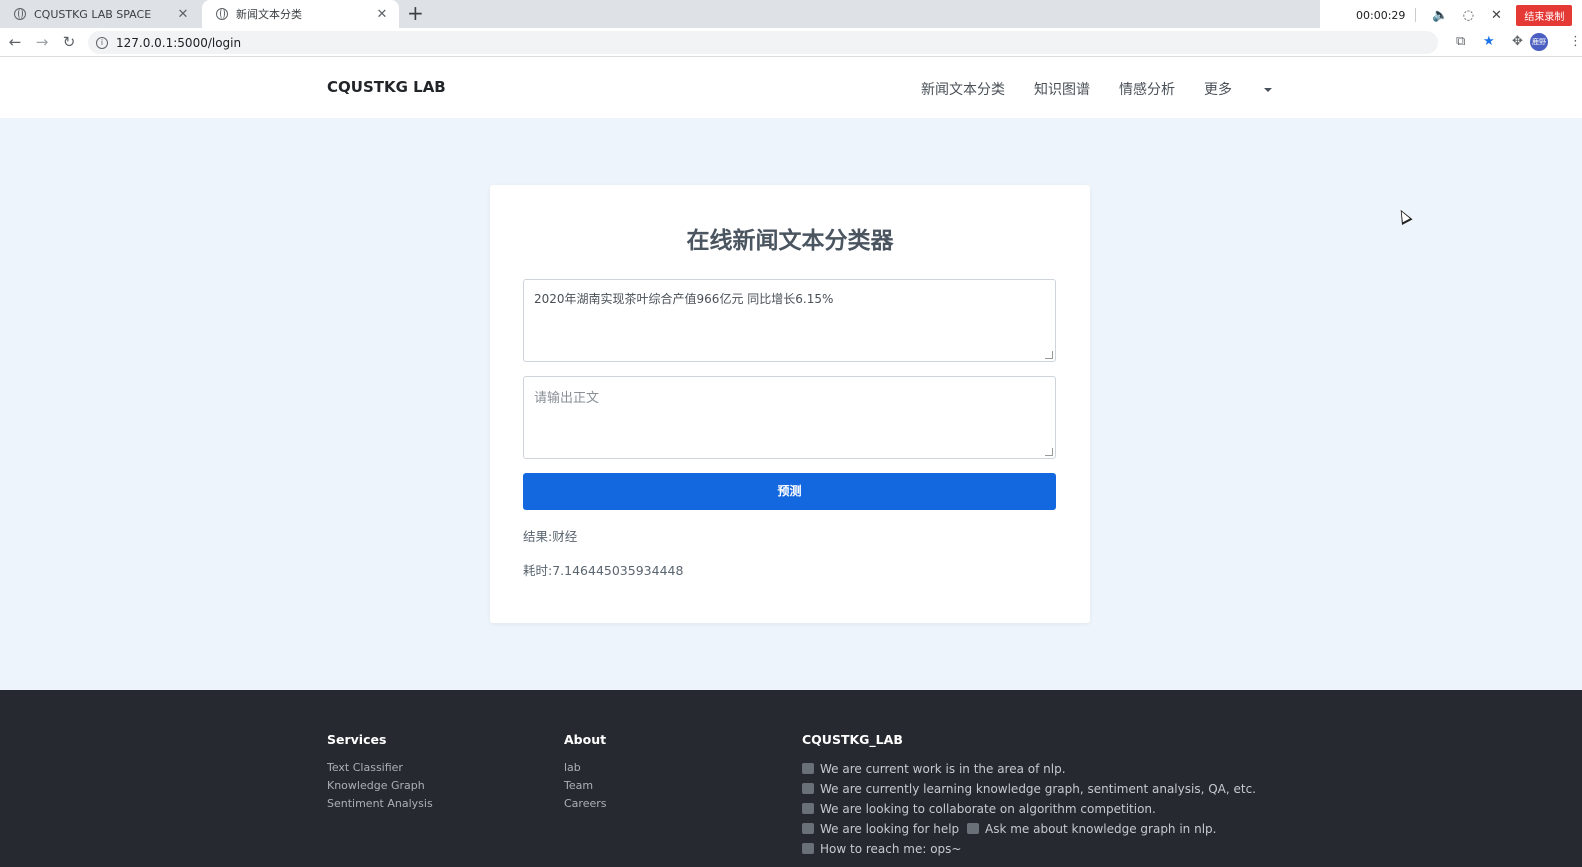  What do you see at coordinates (1062, 89) in the screenshot?
I see `nav-item-knowledge-graph: 知识图谱` at bounding box center [1062, 89].